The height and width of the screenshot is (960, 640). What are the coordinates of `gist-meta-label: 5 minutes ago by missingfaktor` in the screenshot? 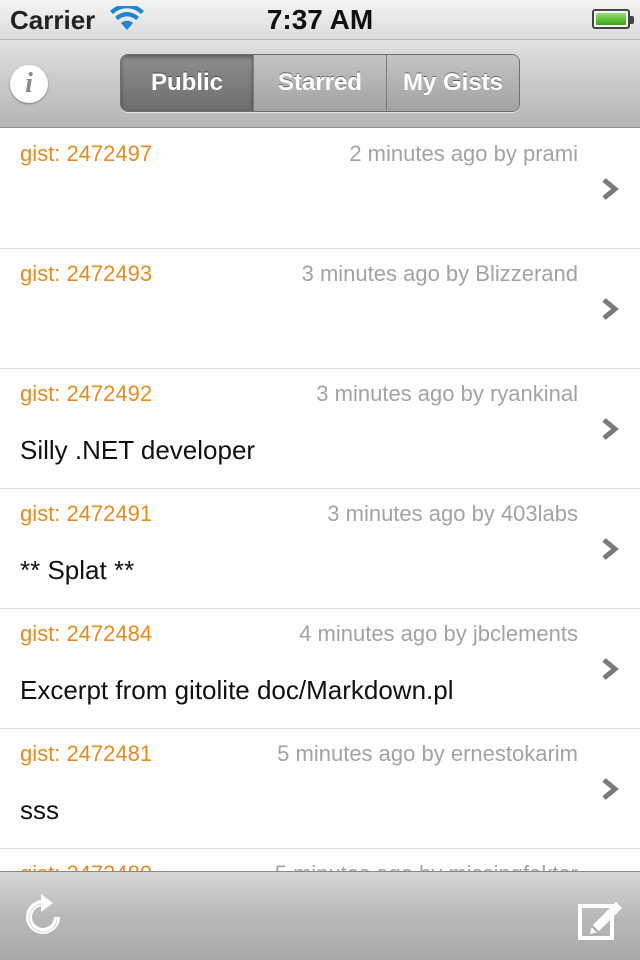 It's located at (426, 866).